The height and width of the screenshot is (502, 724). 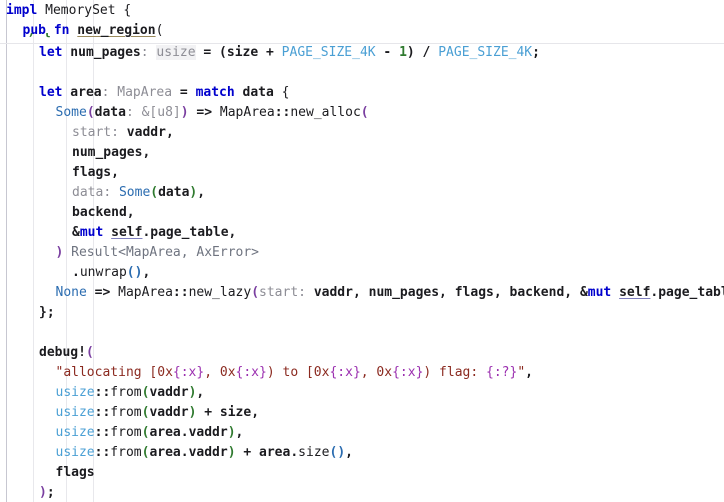 I want to click on code-line: flags, so click(x=362, y=473).